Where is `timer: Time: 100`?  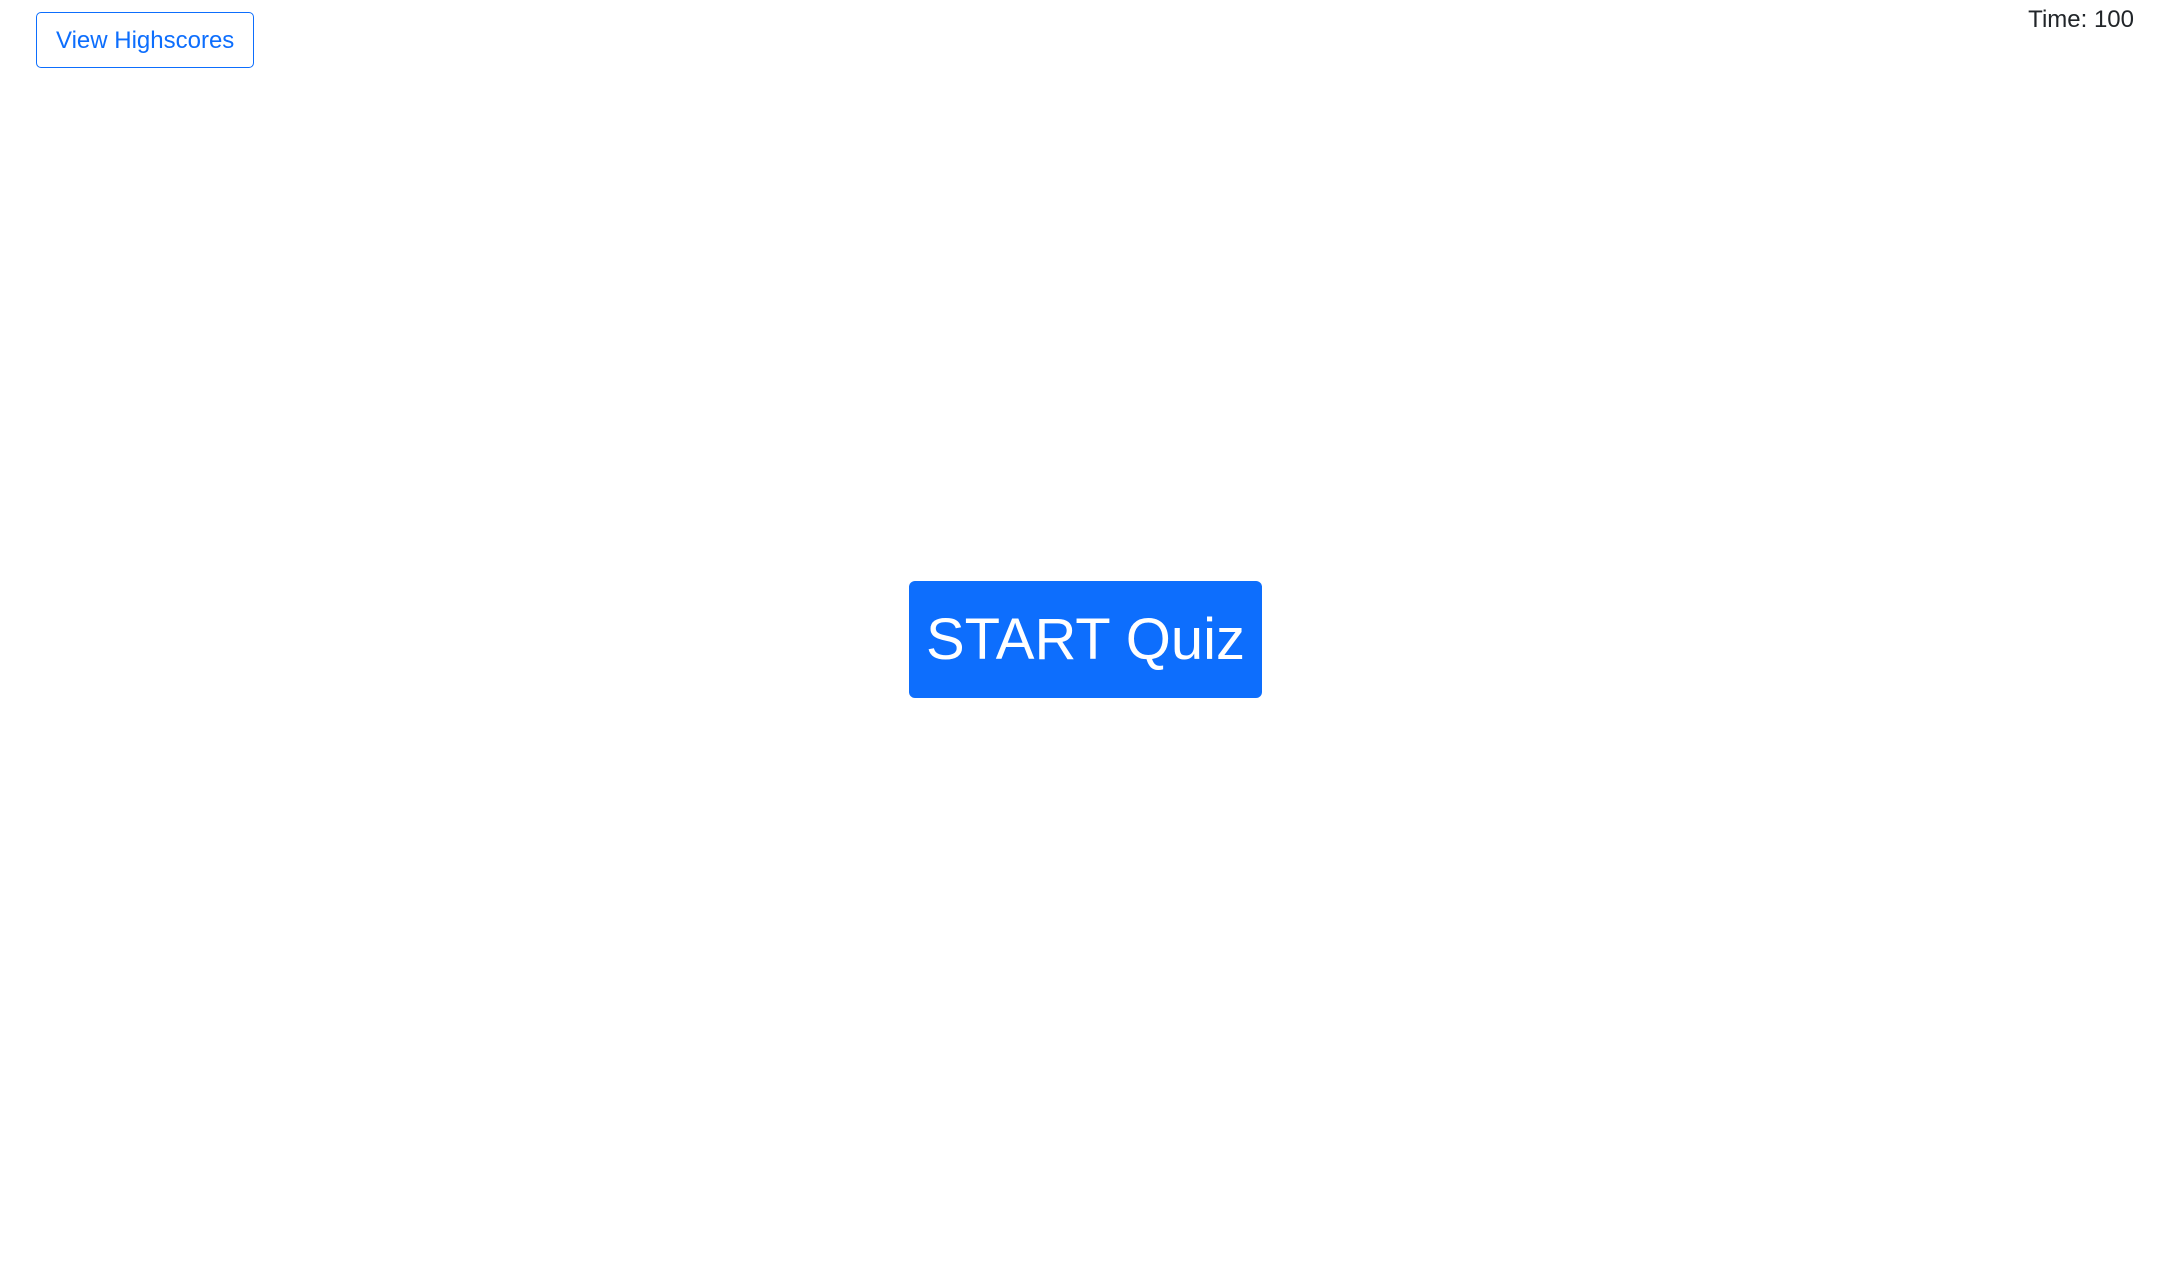
timer: Time: 100 is located at coordinates (2081, 20).